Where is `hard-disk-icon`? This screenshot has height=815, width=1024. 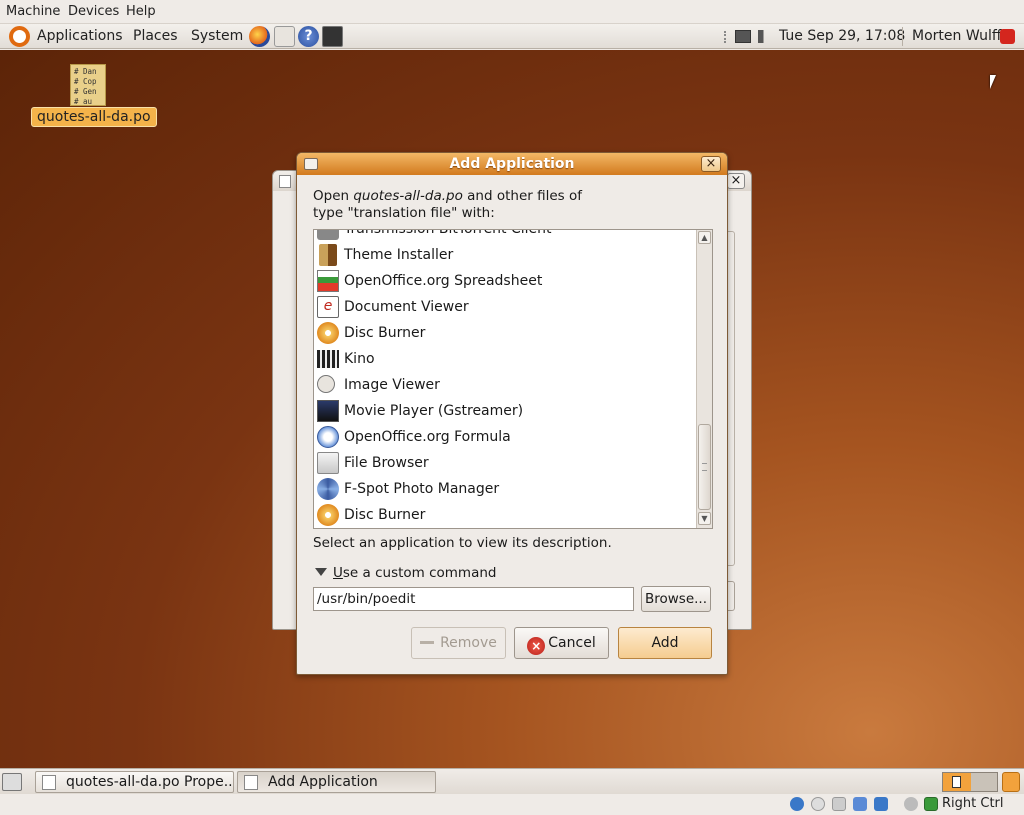
hard-disk-icon is located at coordinates (797, 804).